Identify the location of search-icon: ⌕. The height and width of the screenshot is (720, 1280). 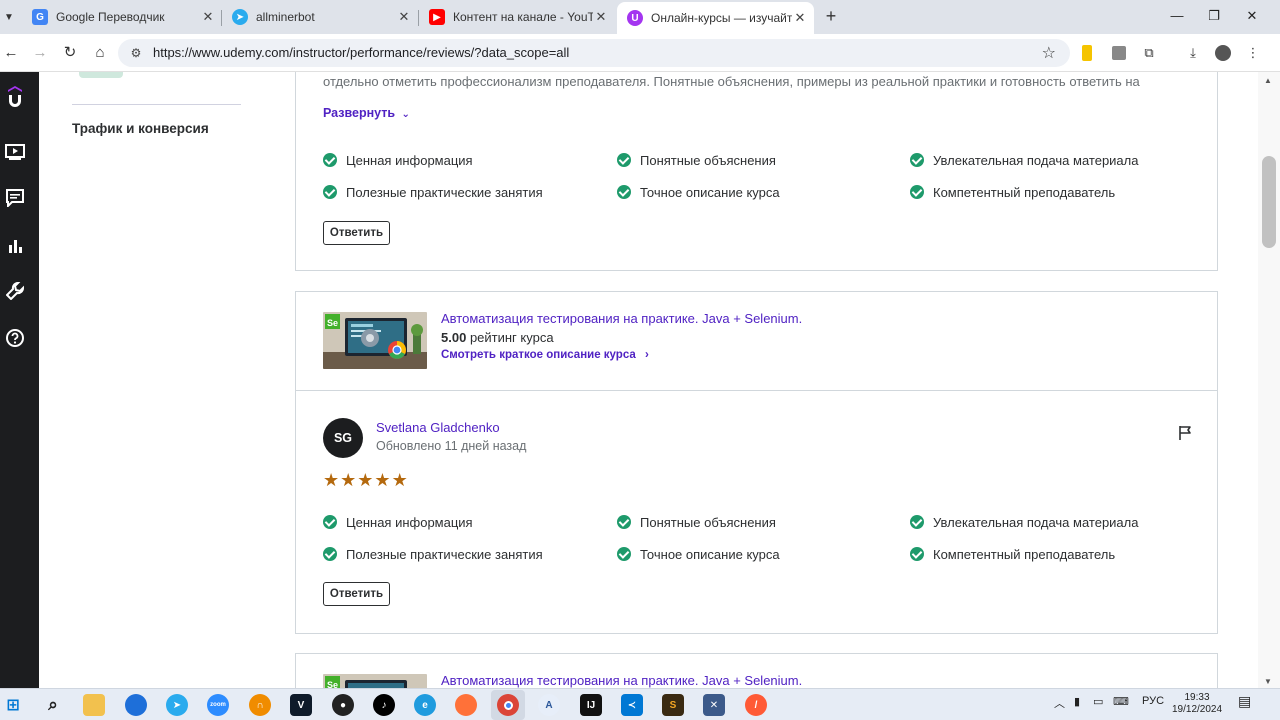
(53, 705).